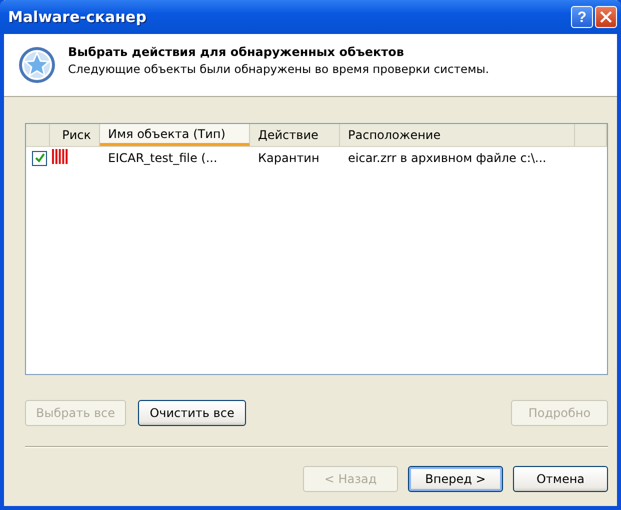 This screenshot has width=621, height=510. What do you see at coordinates (192, 413) in the screenshot?
I see `list-button: Очистить все` at bounding box center [192, 413].